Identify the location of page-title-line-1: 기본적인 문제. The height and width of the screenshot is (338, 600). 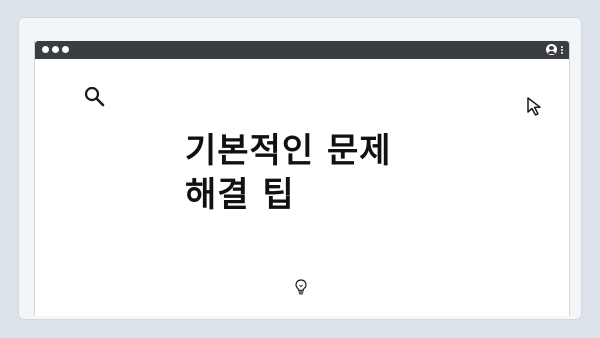
(288, 151).